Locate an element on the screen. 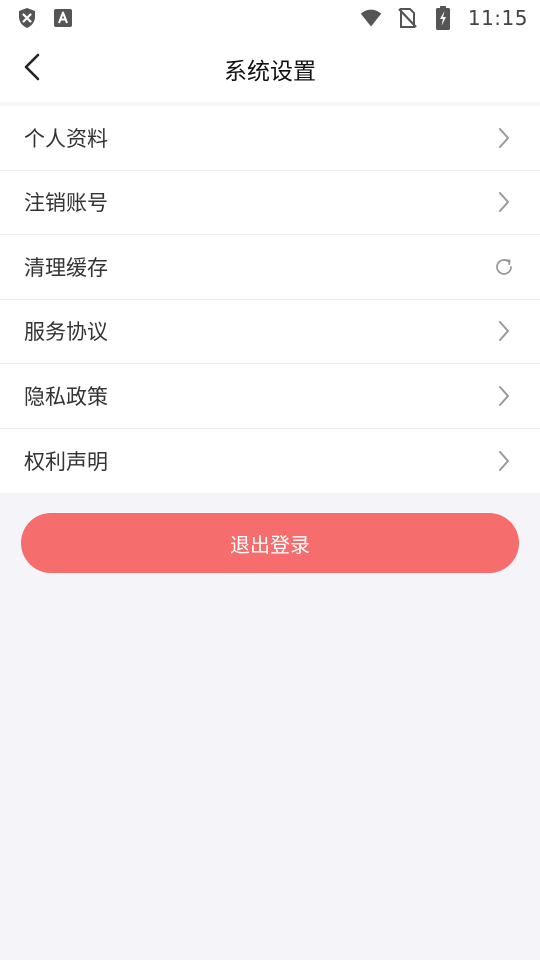 Image resolution: width=540 pixels, height=960 pixels. logout-button: 退出登录 is located at coordinates (270, 543).